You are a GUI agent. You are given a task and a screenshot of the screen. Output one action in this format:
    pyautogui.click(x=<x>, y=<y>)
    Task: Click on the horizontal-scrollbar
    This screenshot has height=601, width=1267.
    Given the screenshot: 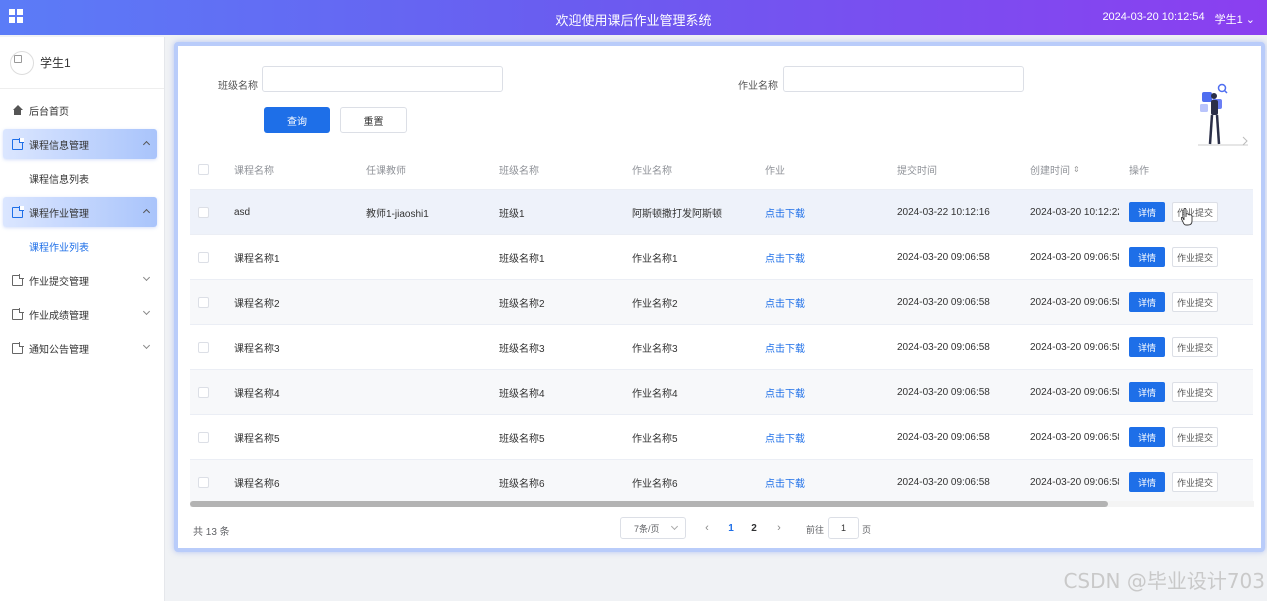 What is the action you would take?
    pyautogui.click(x=722, y=504)
    